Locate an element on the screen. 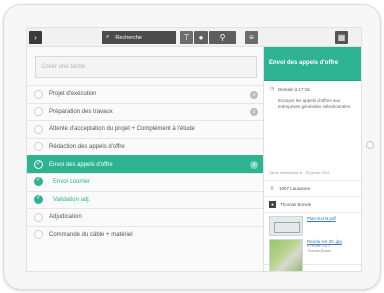 The width and height of the screenshot is (384, 293). pin-button: ● is located at coordinates (201, 37).